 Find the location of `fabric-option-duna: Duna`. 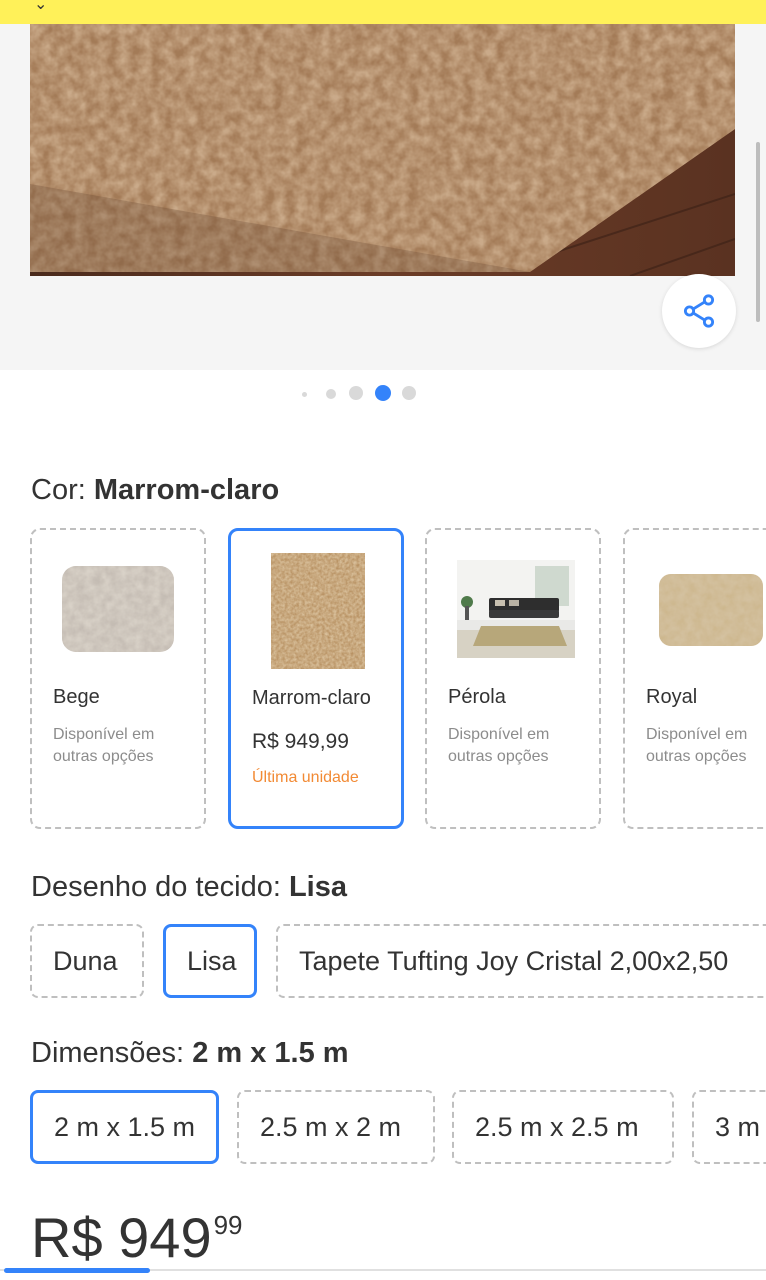

fabric-option-duna: Duna is located at coordinates (87, 961).